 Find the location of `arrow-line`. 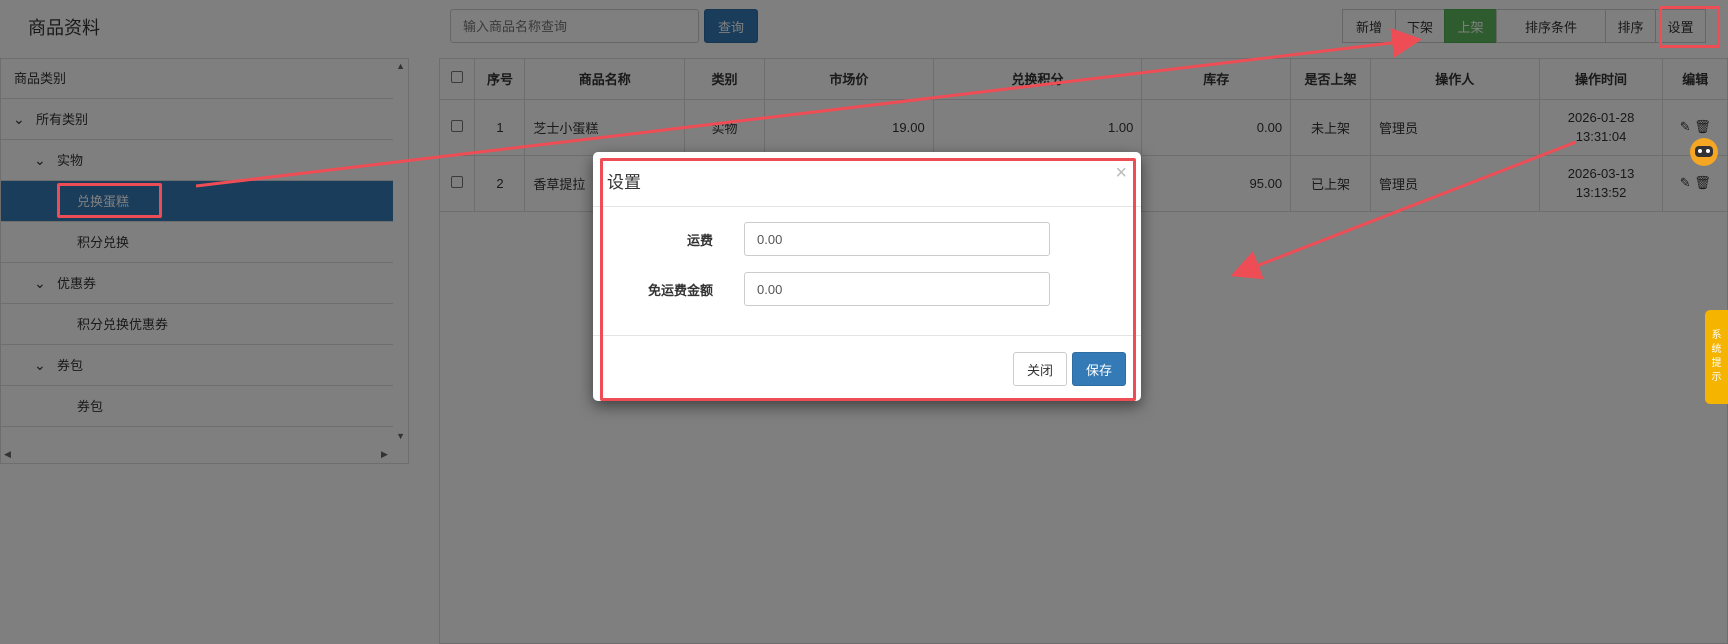

arrow-line is located at coordinates (1403, 210).